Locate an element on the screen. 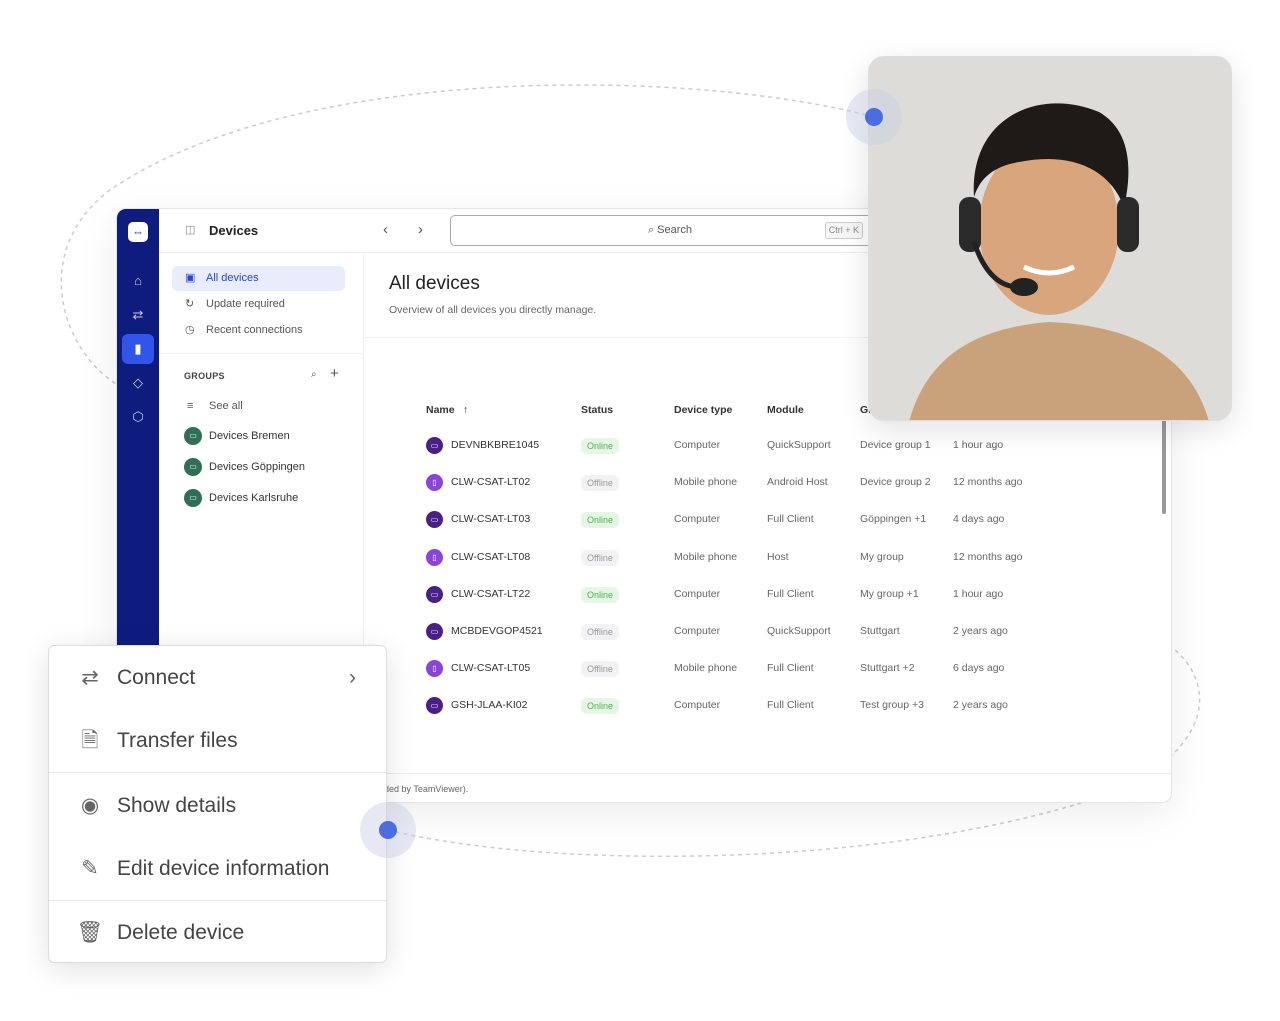 The height and width of the screenshot is (1021, 1280). group-item: ▭ Devices Karlsruhe is located at coordinates (241, 498).